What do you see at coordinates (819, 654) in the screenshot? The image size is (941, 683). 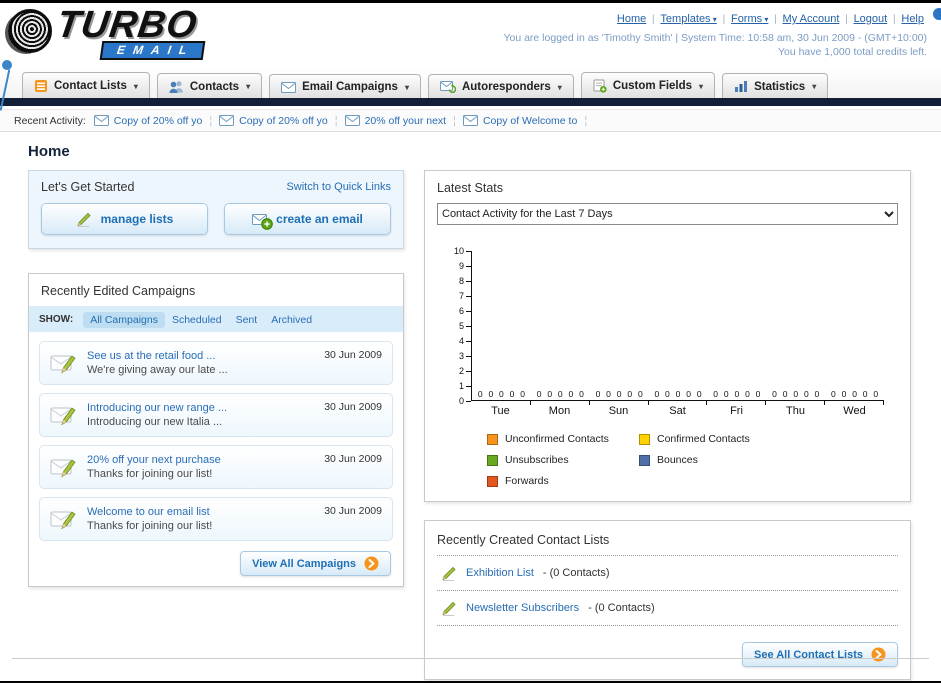 I see `see-all-contact-lists-button: See All Contact Lists` at bounding box center [819, 654].